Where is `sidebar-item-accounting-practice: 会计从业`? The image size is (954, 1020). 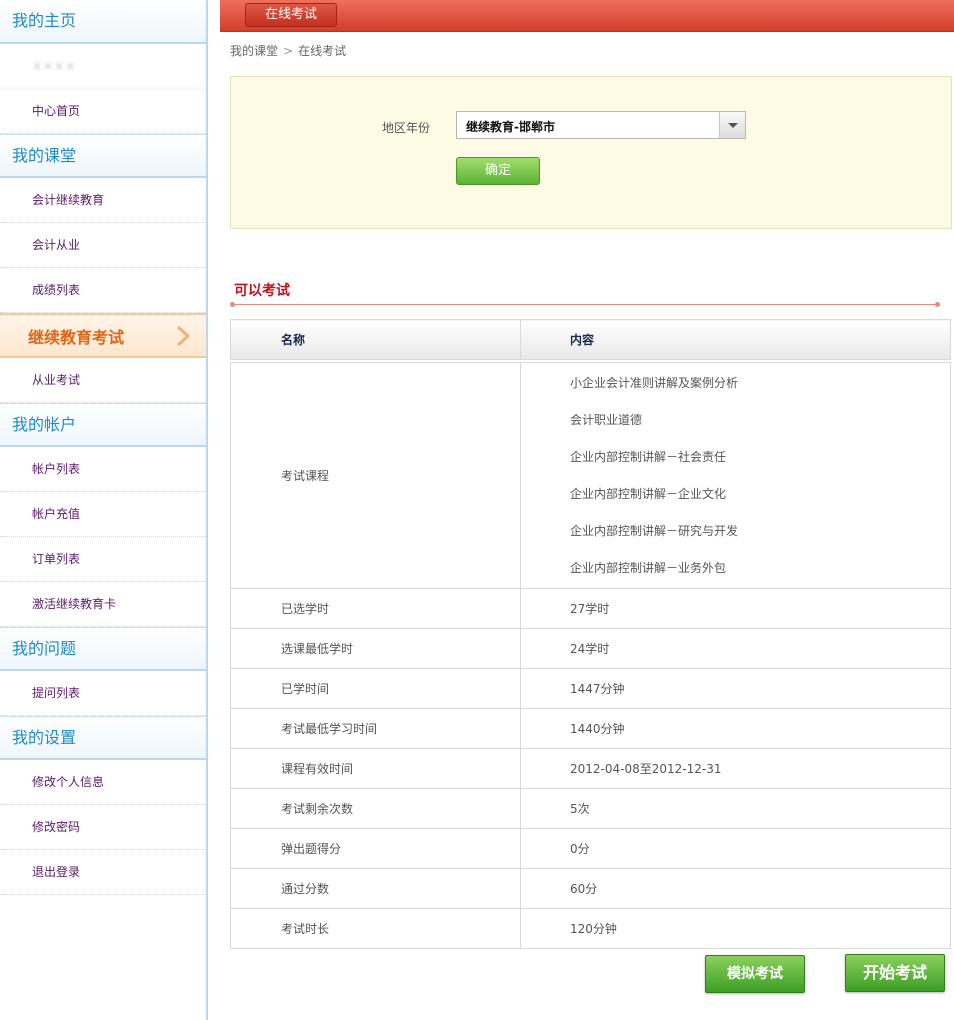 sidebar-item-accounting-practice: 会计从业 is located at coordinates (103, 245).